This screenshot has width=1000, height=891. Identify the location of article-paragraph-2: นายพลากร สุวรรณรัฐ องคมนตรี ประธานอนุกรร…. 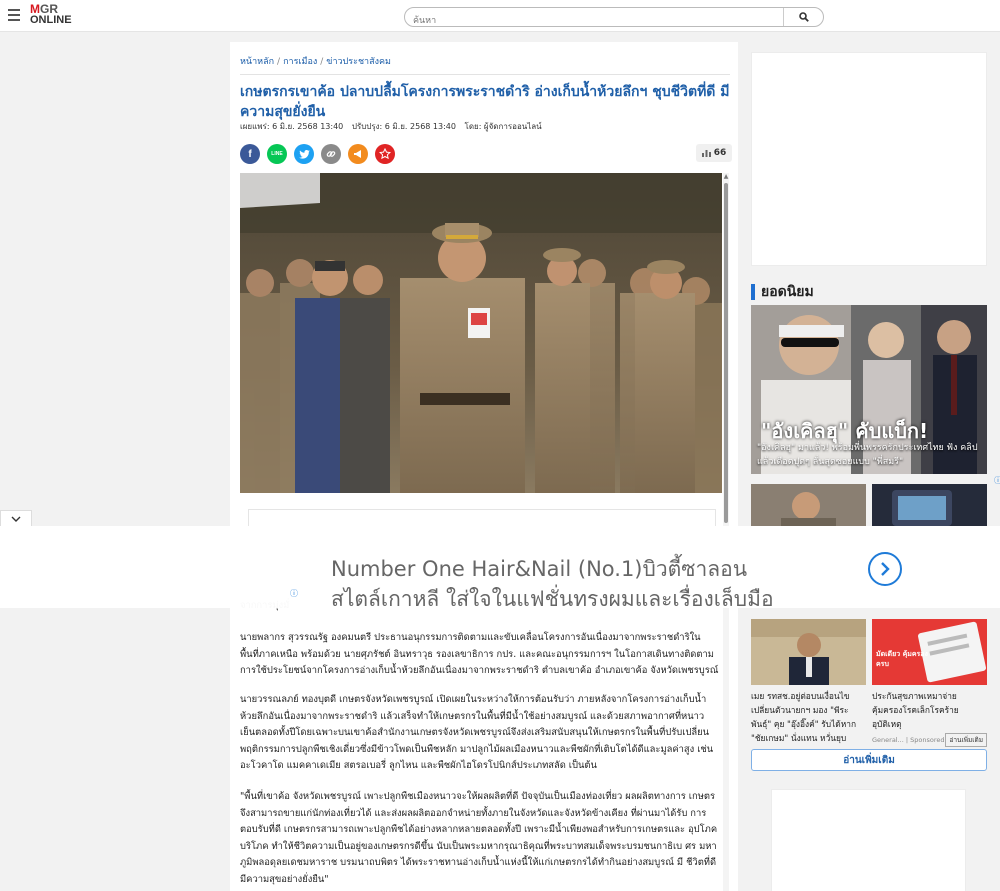
(479, 654).